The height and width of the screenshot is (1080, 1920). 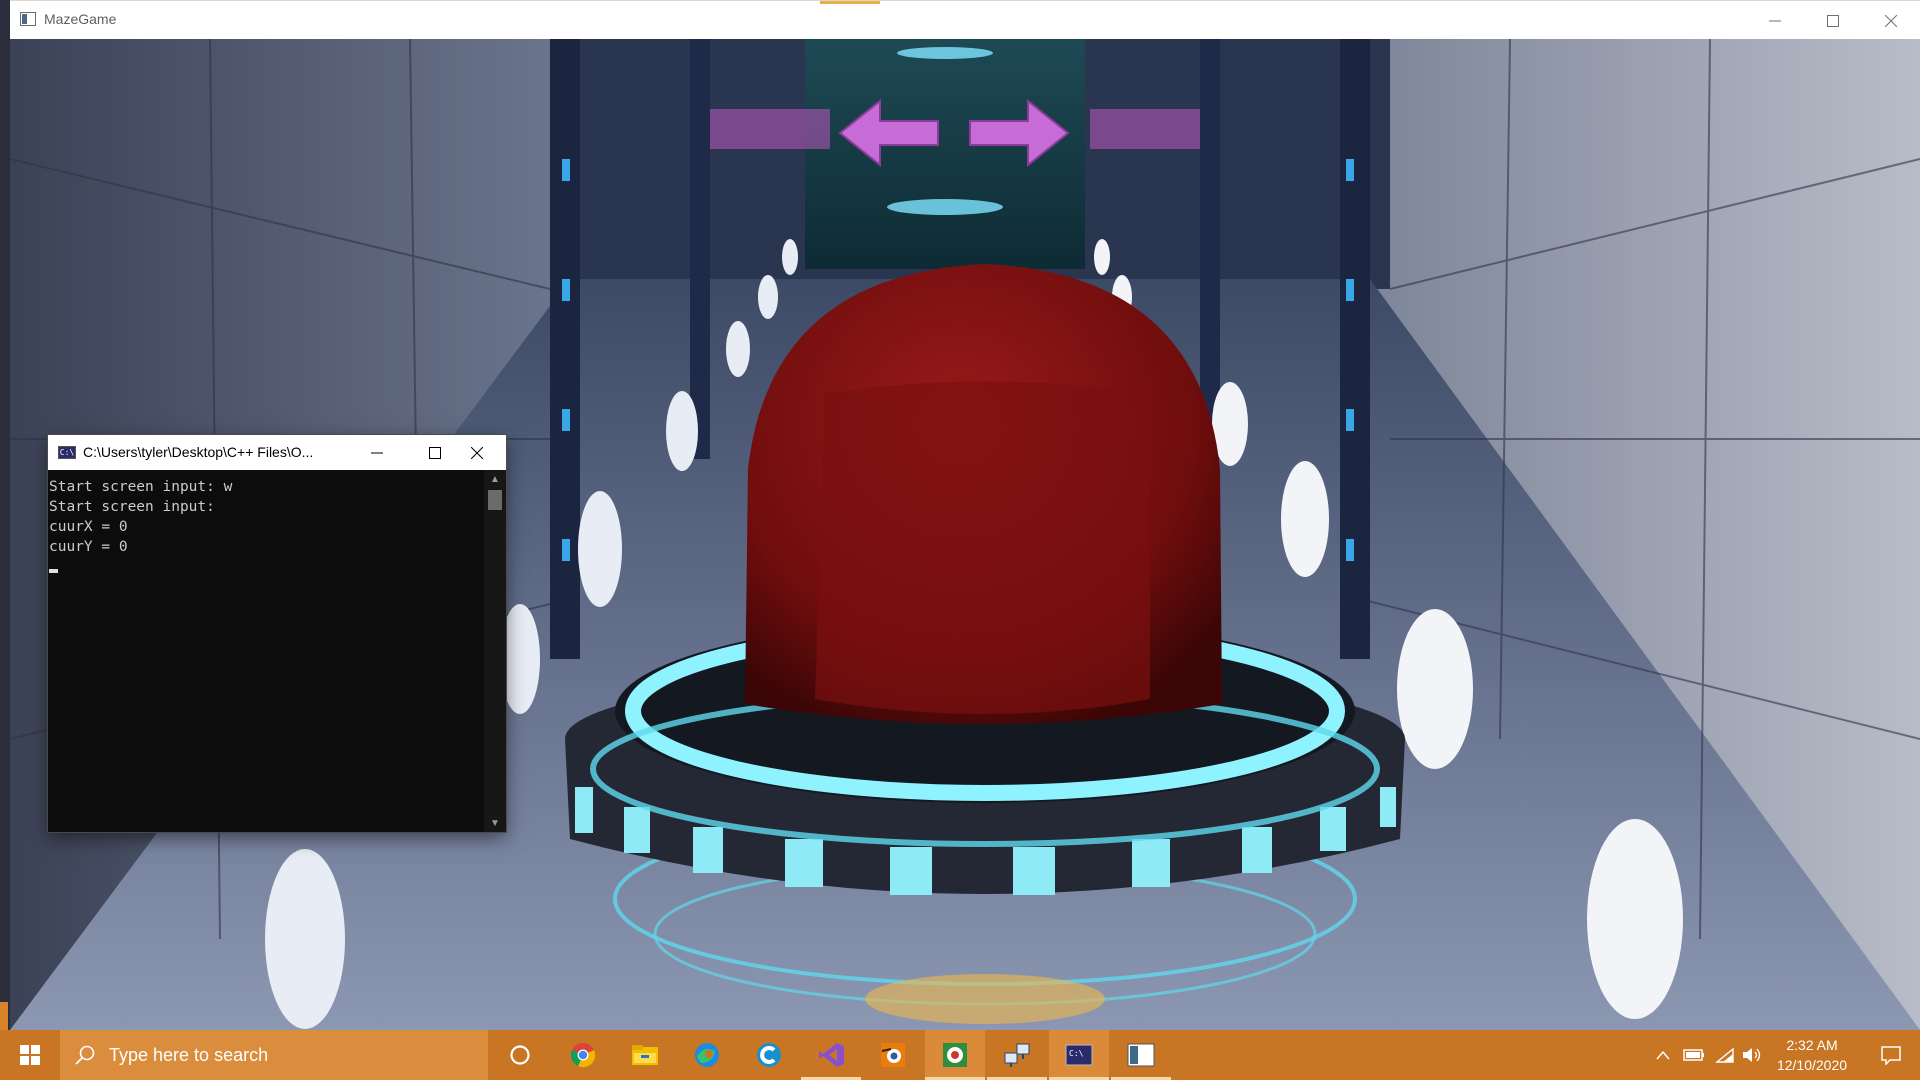 I want to click on console-app-icon: C:\, so click(x=1079, y=1055).